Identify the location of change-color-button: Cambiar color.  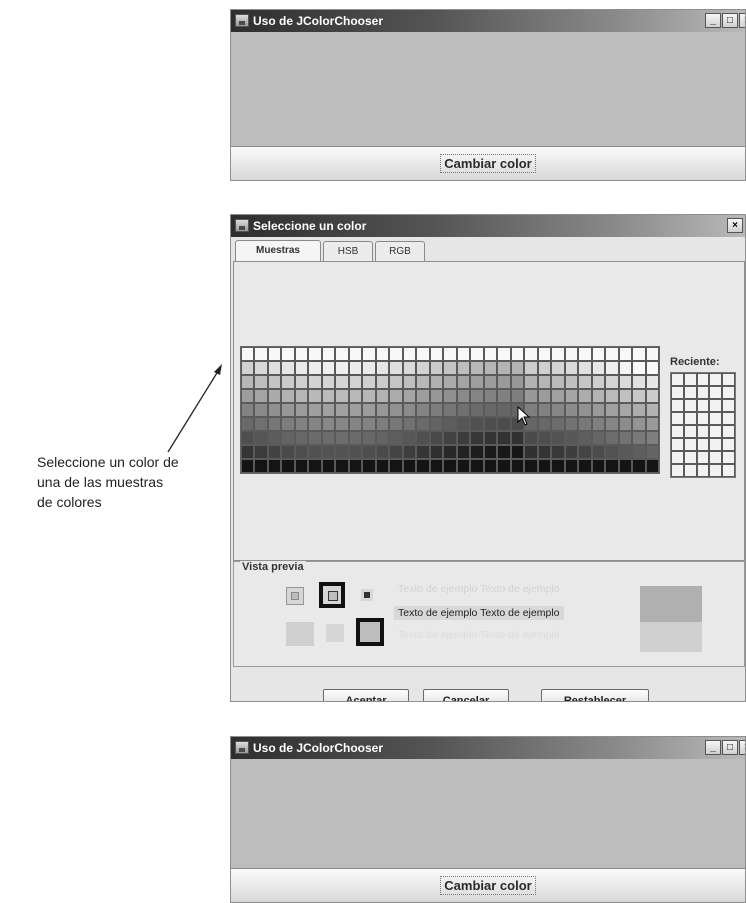
(488, 885).